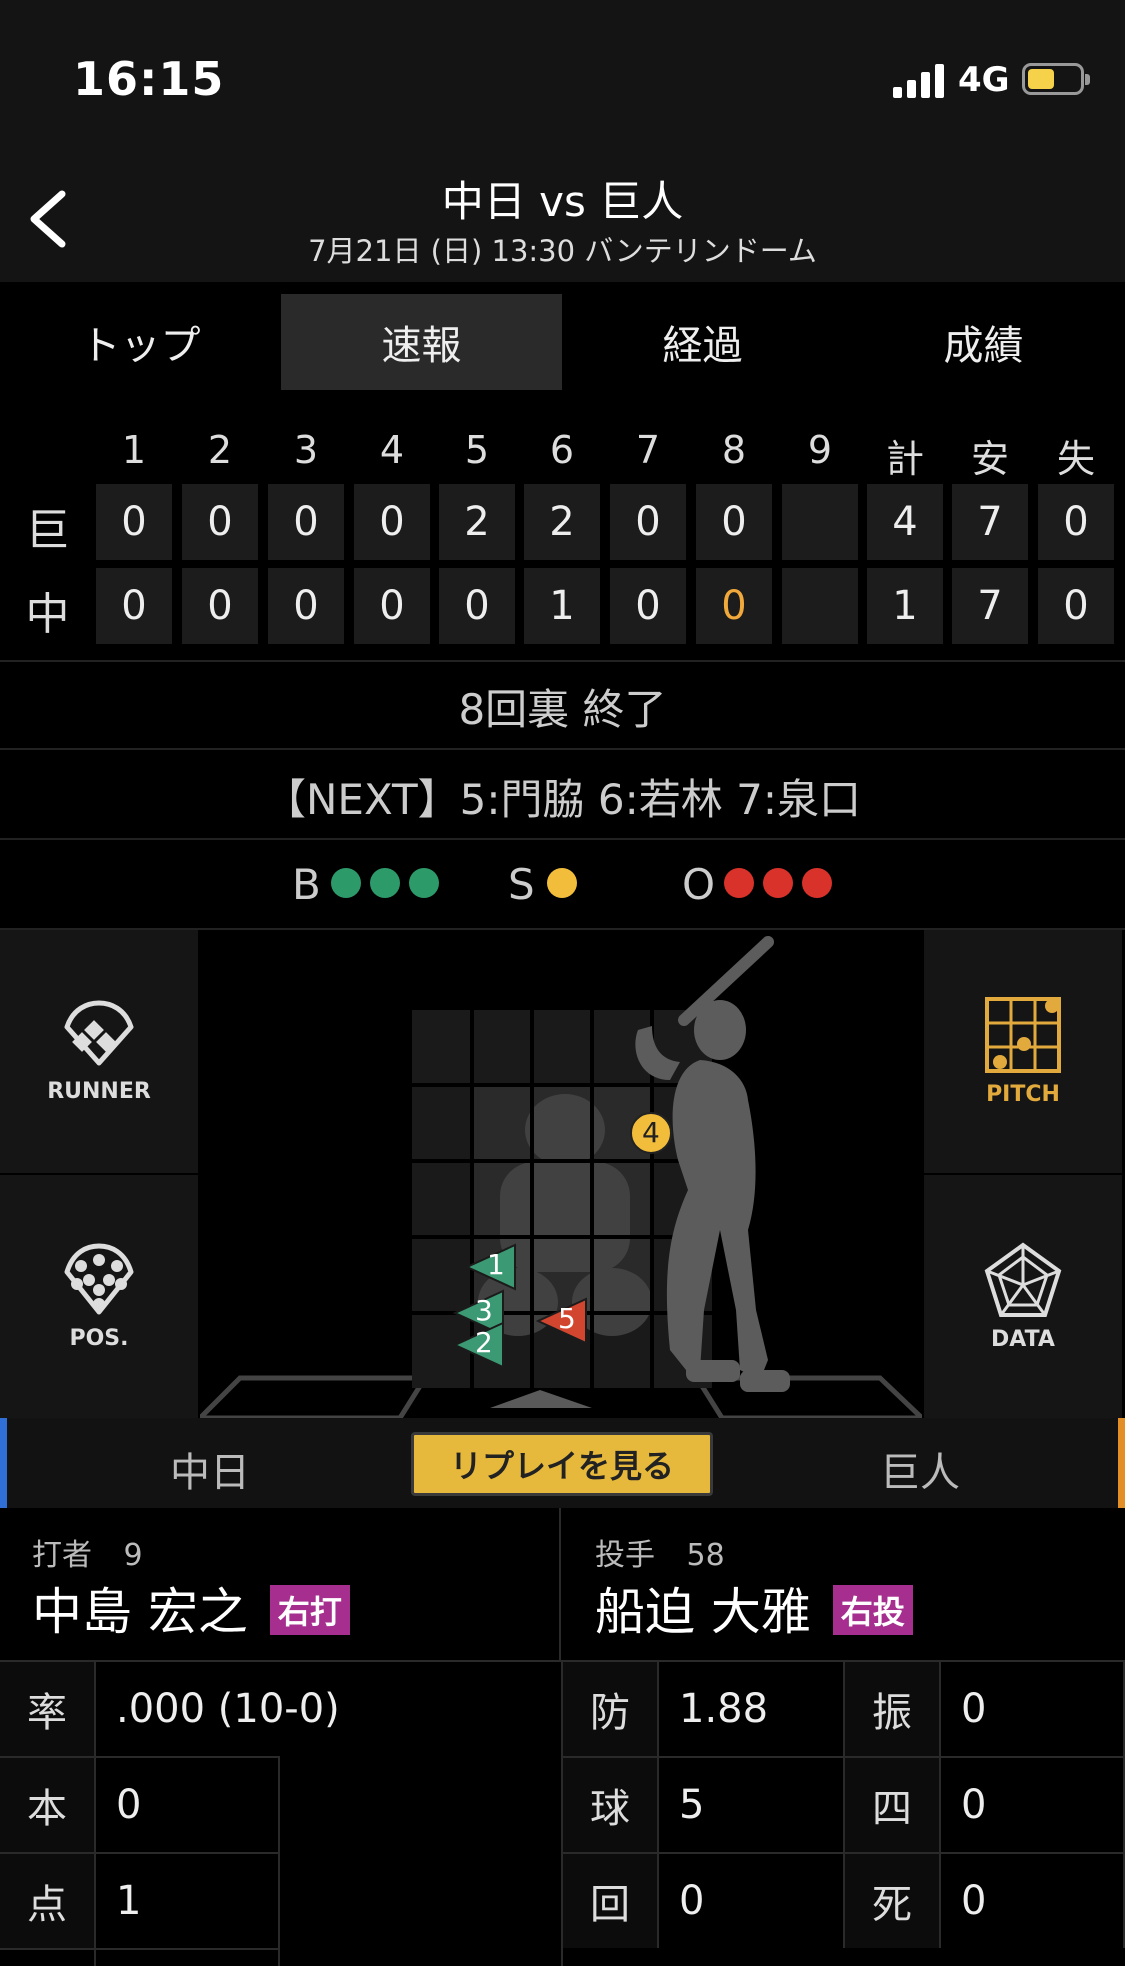  I want to click on pitch-button: PITCH, so click(1023, 1051).